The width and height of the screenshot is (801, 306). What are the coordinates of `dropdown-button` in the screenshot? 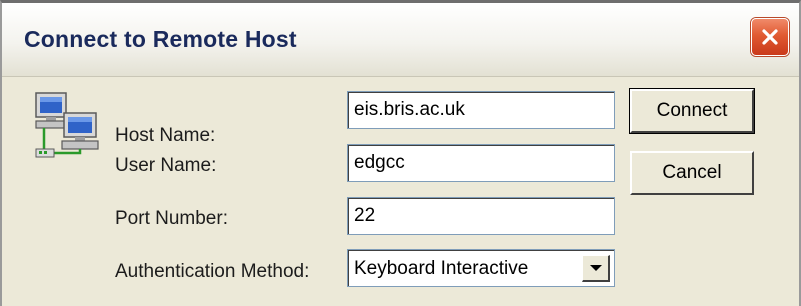 It's located at (596, 268).